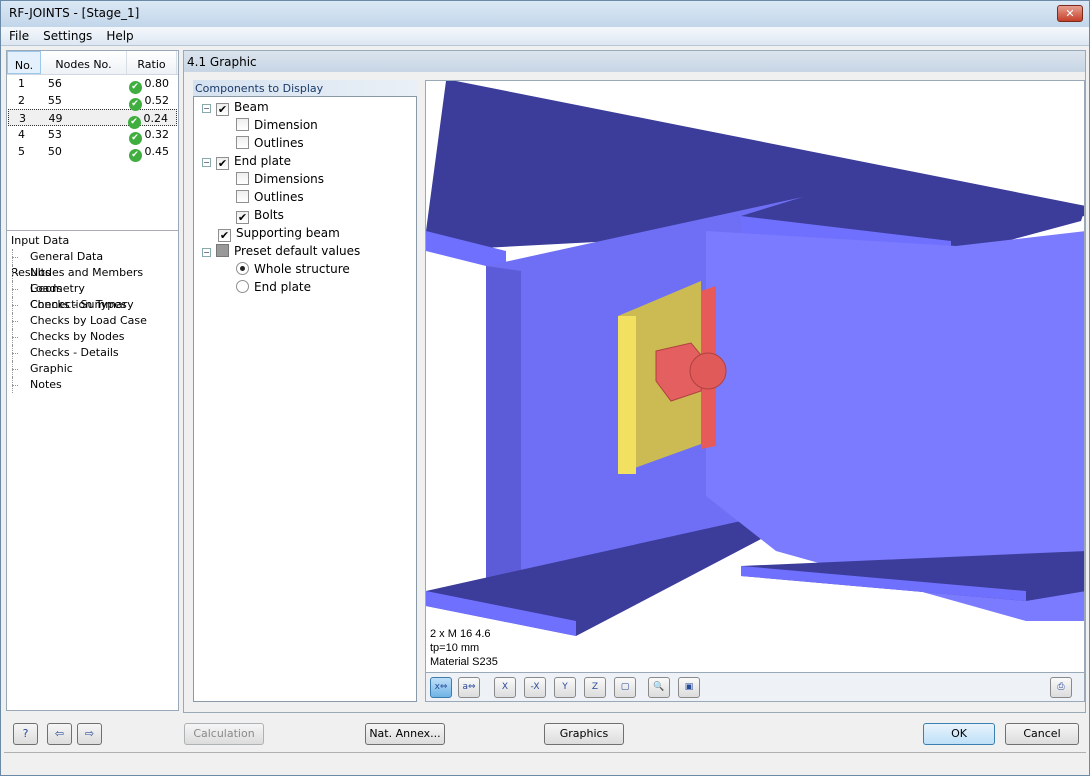 The width and height of the screenshot is (1090, 776). What do you see at coordinates (565, 687) in the screenshot?
I see `view-y-icon: Y` at bounding box center [565, 687].